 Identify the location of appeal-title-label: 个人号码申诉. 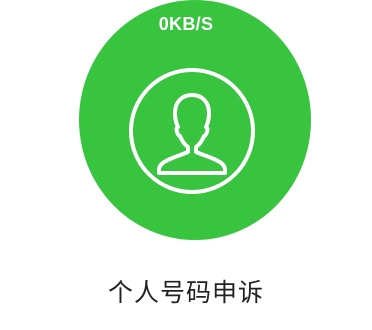
(186, 293).